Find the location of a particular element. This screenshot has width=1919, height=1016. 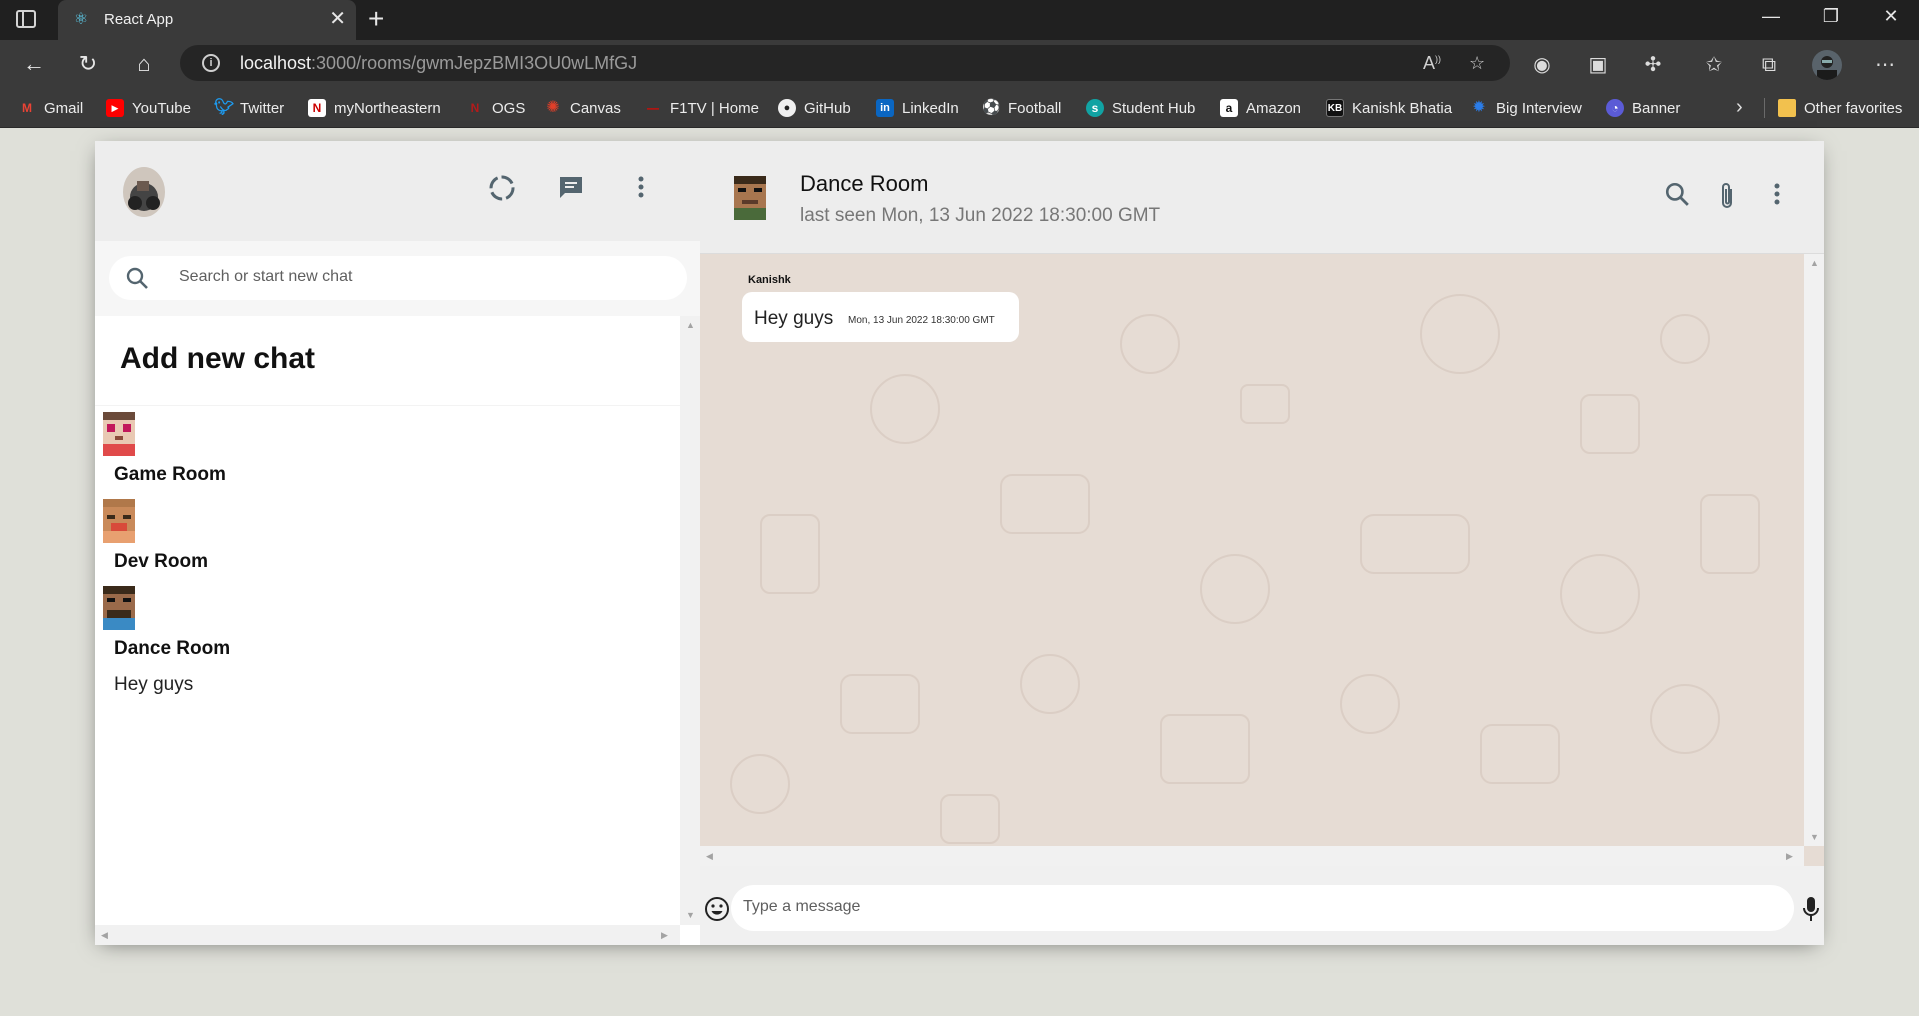

user-avatar is located at coordinates (144, 192).